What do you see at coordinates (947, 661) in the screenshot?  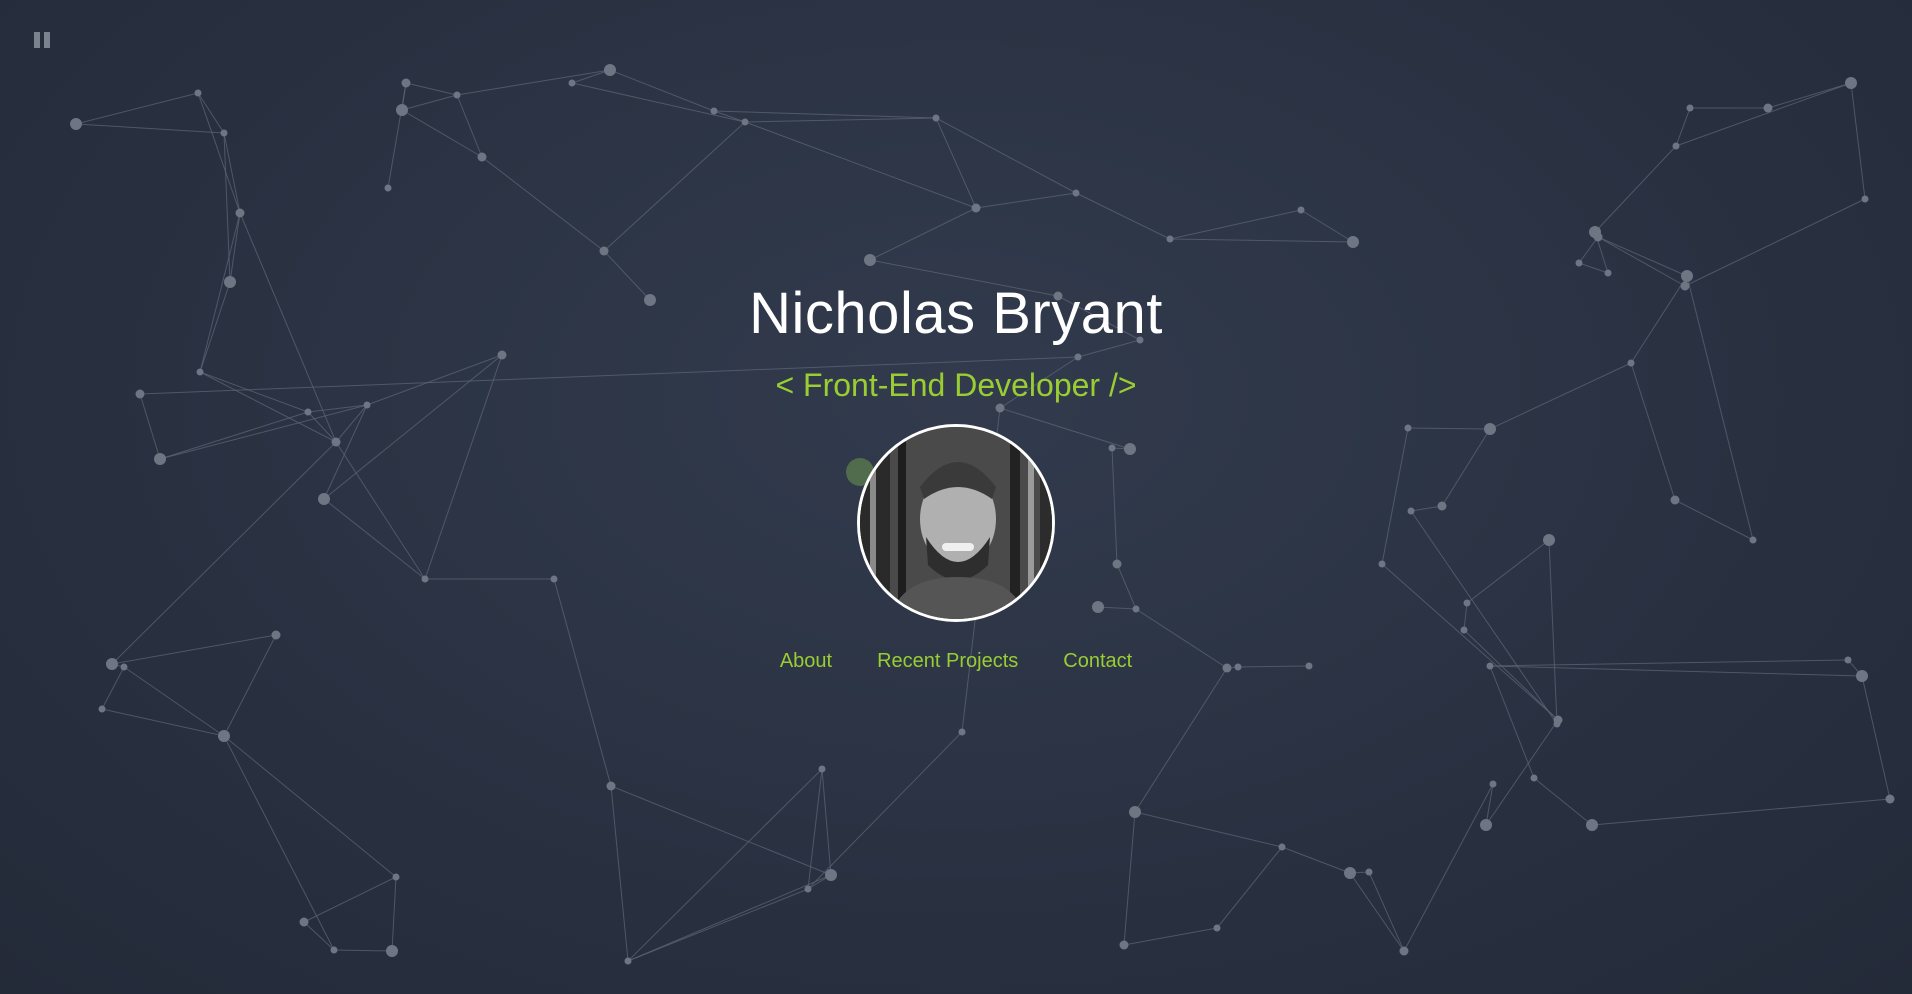 I see `nav-link-recent-projects: Recent Projects` at bounding box center [947, 661].